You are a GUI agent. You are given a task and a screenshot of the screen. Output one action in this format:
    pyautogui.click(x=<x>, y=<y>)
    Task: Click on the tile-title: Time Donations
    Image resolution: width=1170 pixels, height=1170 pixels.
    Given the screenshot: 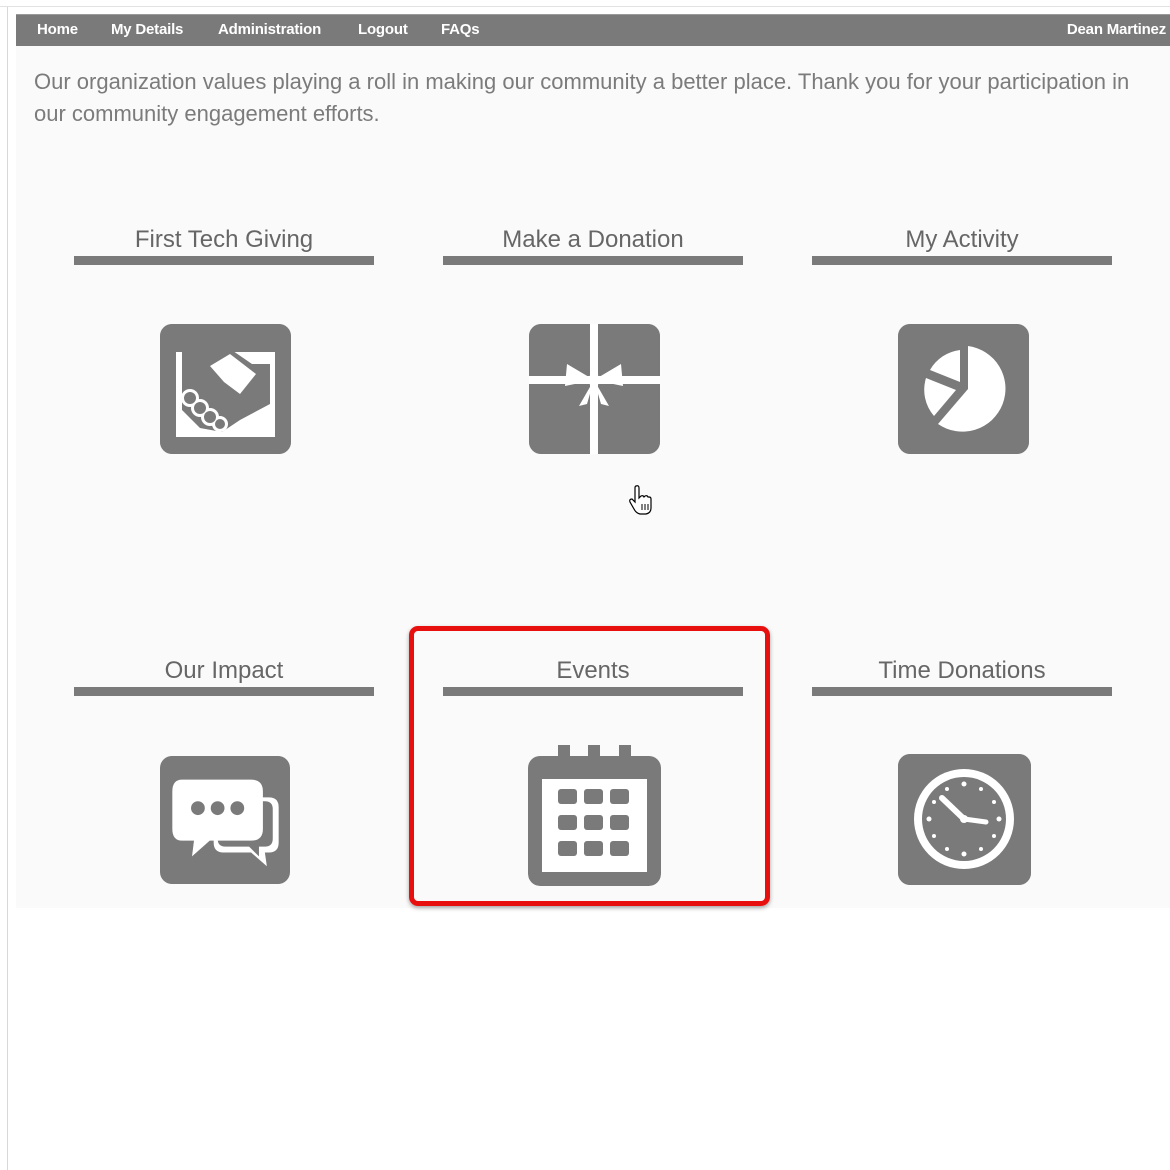 What is the action you would take?
    pyautogui.click(x=962, y=670)
    